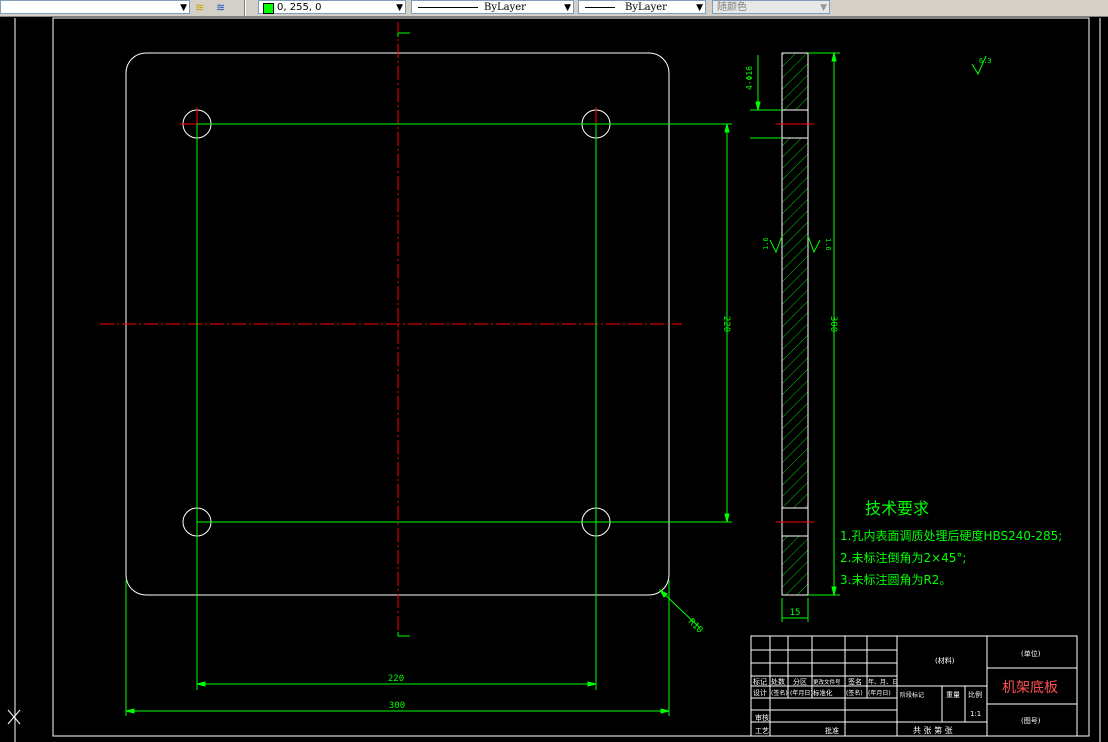 The width and height of the screenshot is (1108, 742). I want to click on lineweight-dropdown: ByLayer ▼, so click(642, 7).